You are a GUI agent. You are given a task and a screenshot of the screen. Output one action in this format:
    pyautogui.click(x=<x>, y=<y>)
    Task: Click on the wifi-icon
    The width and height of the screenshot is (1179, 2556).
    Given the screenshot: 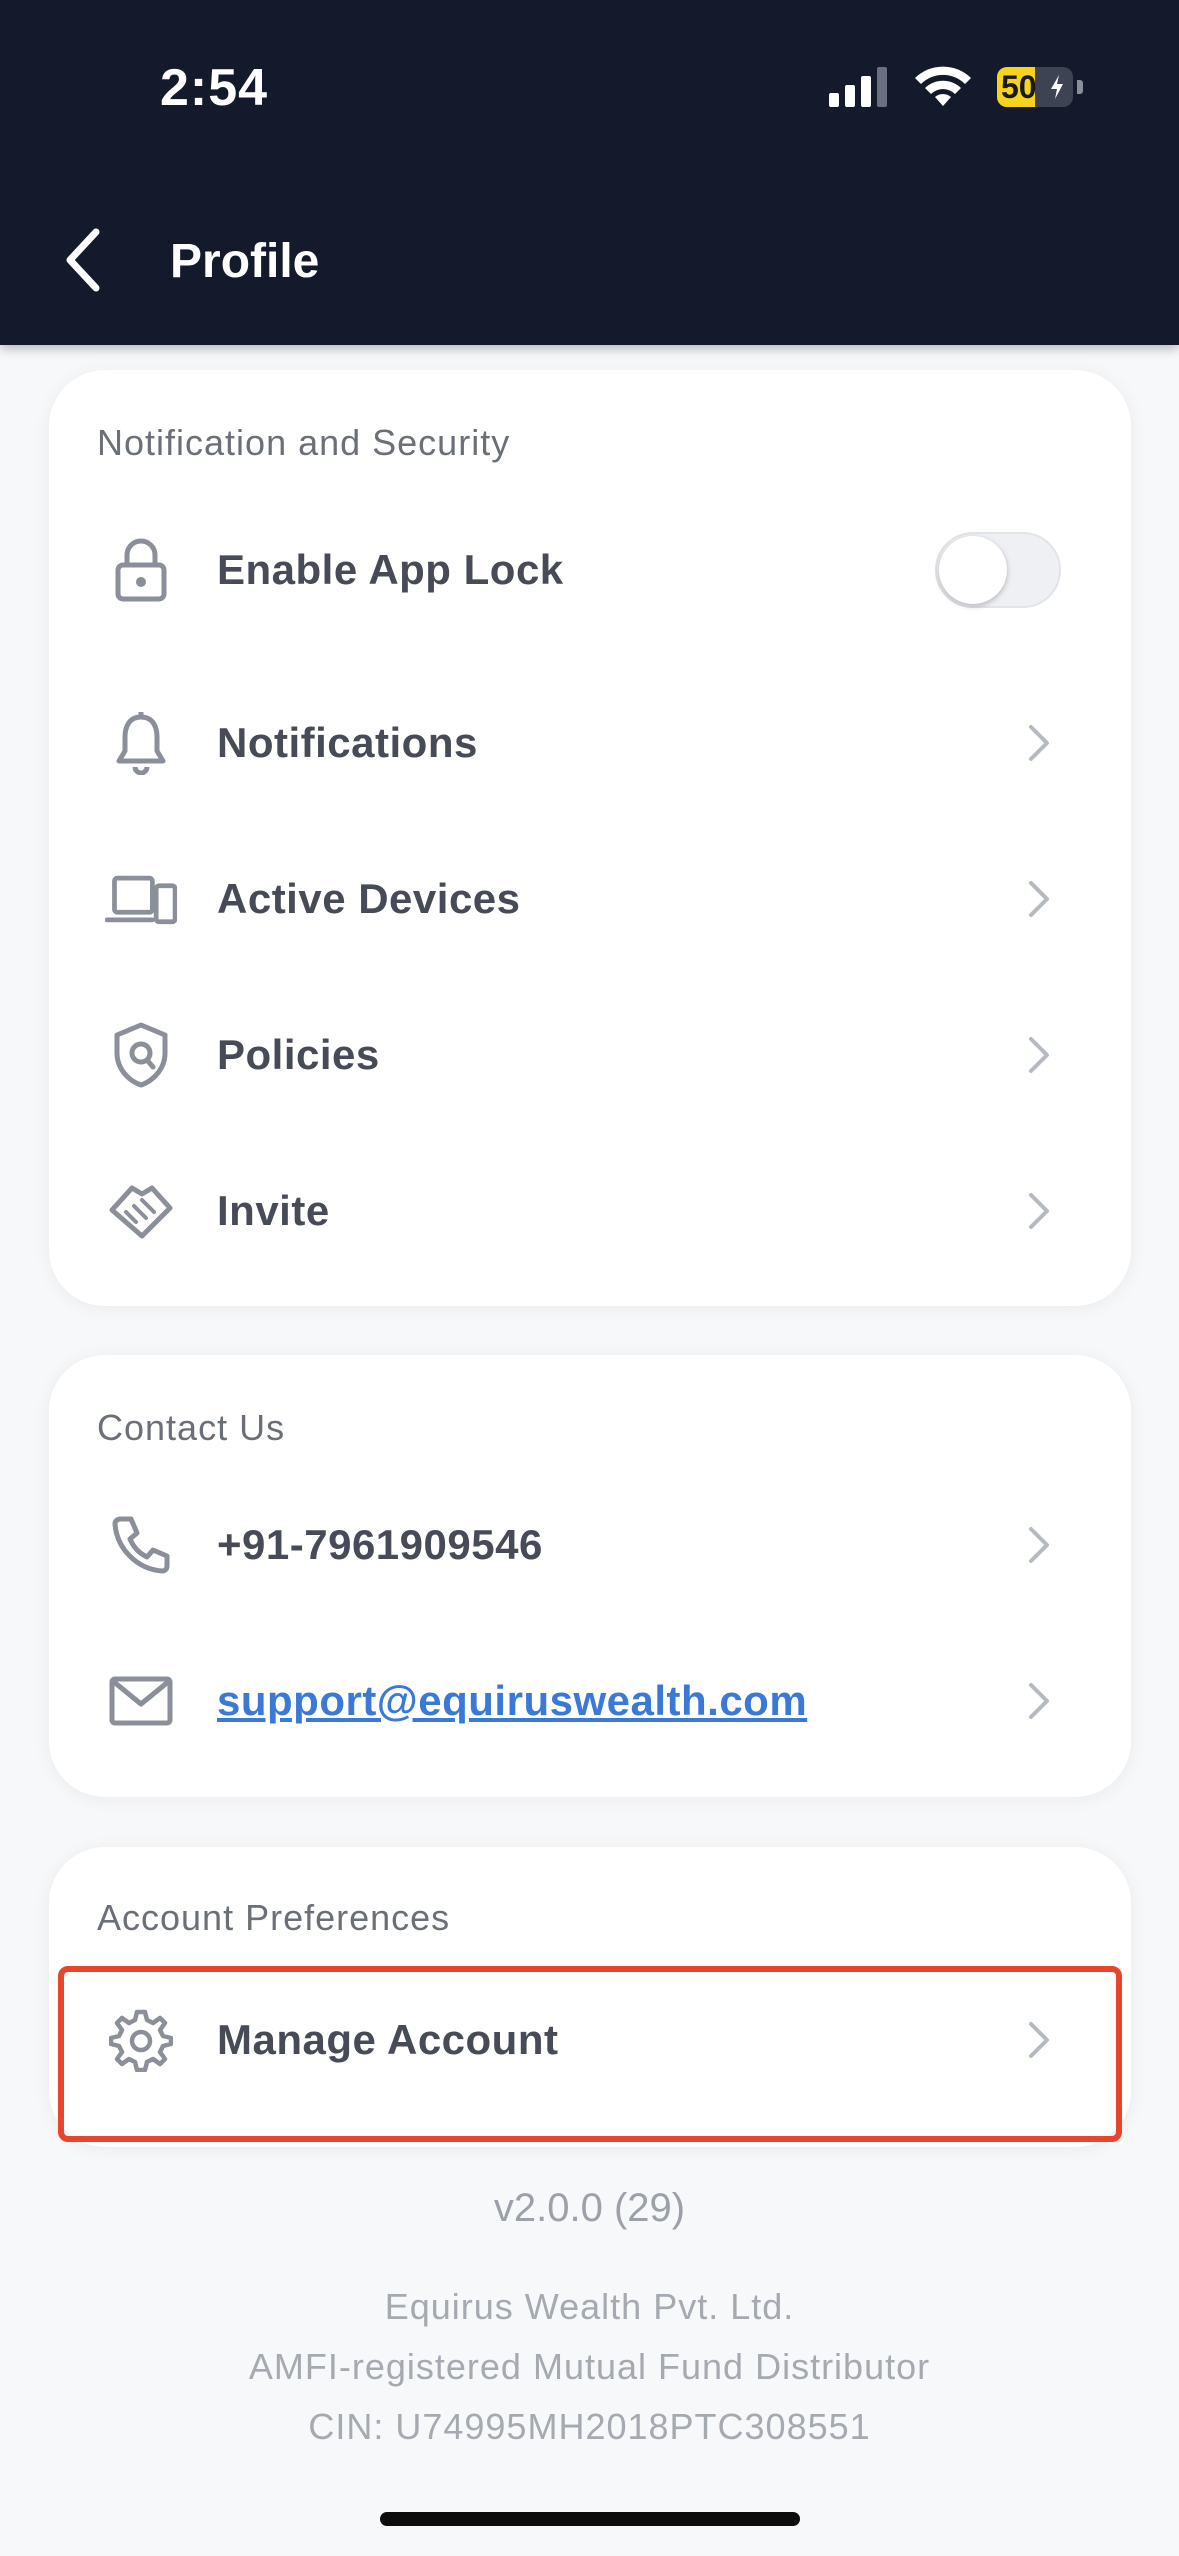 What is the action you would take?
    pyautogui.click(x=943, y=86)
    